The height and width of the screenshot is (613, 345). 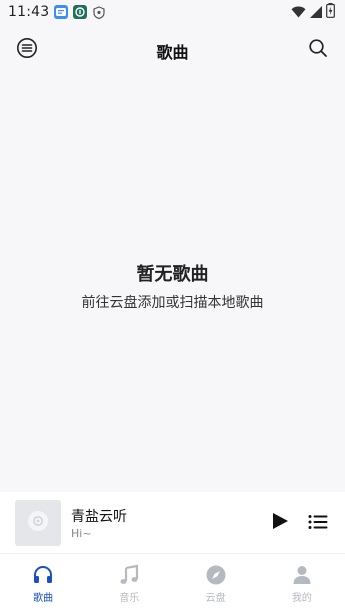 I want to click on shield-app-icon, so click(x=99, y=12).